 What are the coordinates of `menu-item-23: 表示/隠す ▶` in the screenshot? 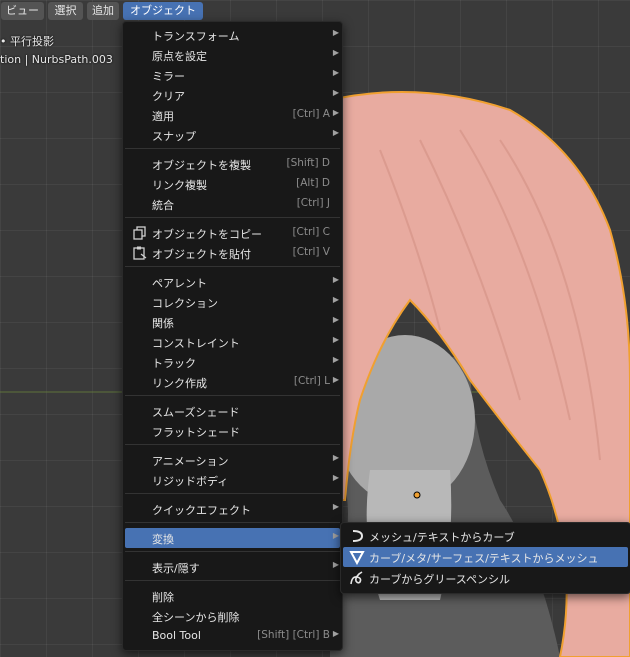 It's located at (232, 567).